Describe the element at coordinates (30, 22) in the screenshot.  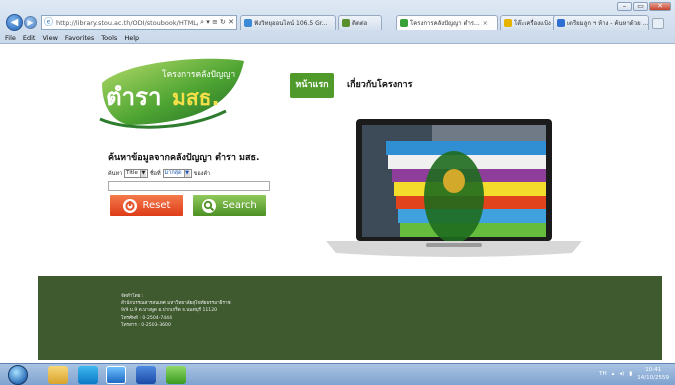
I see `forward-button: ▶` at that location.